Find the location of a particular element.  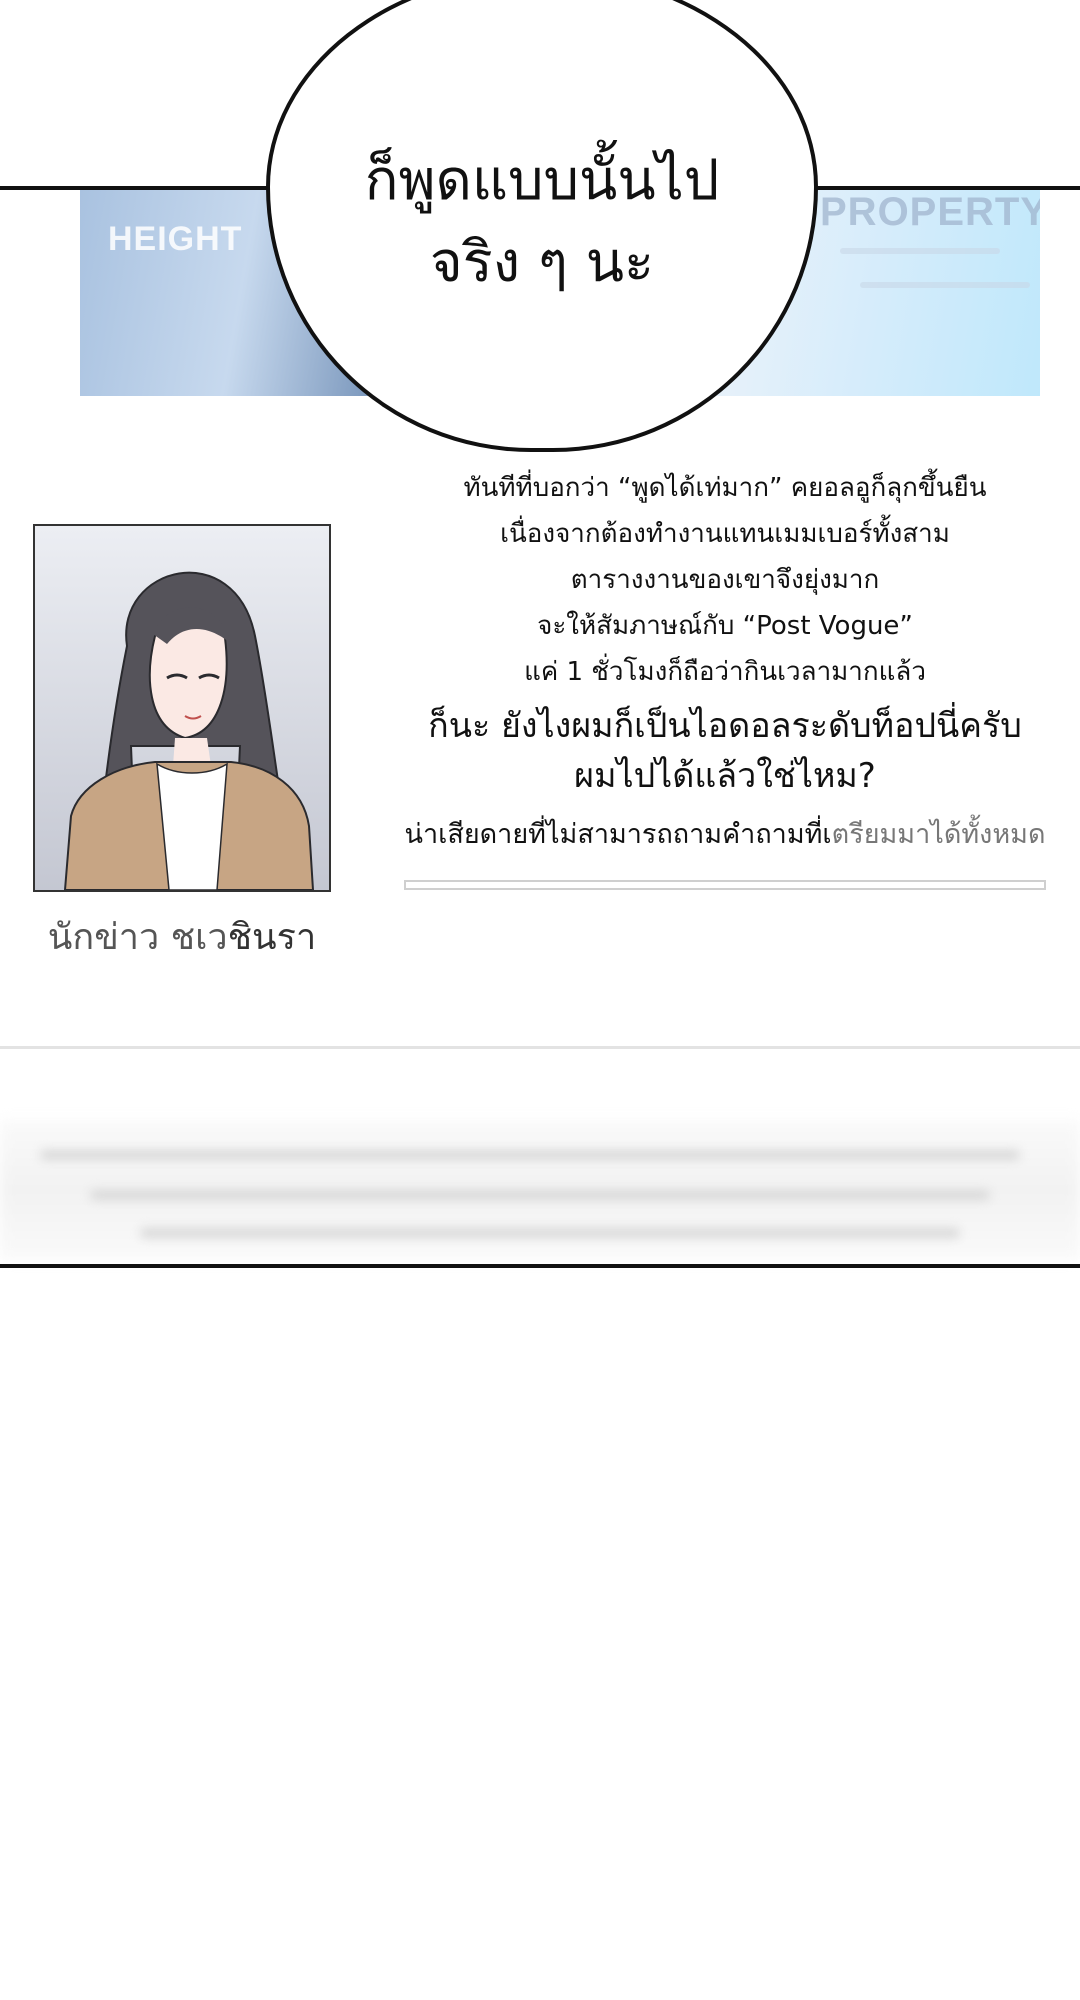

banner-height-label: HEIGHT is located at coordinates (175, 239).